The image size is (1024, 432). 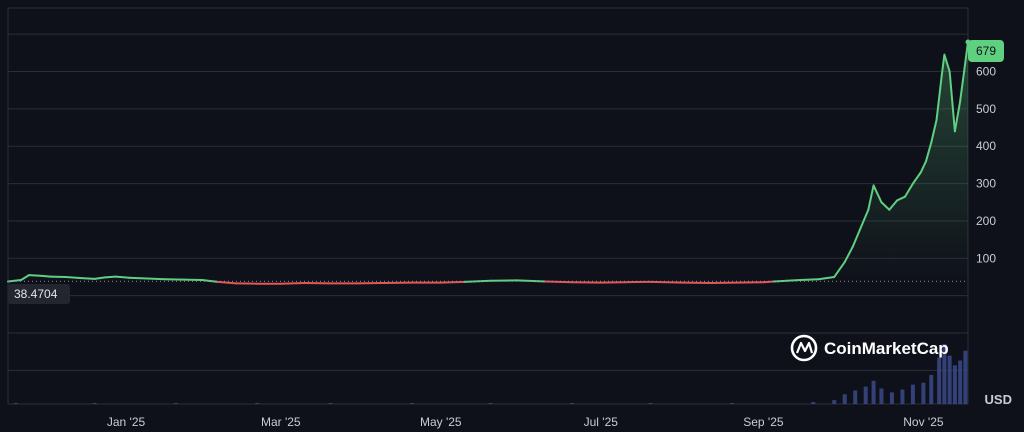 What do you see at coordinates (998, 399) in the screenshot?
I see `unit-label: USD` at bounding box center [998, 399].